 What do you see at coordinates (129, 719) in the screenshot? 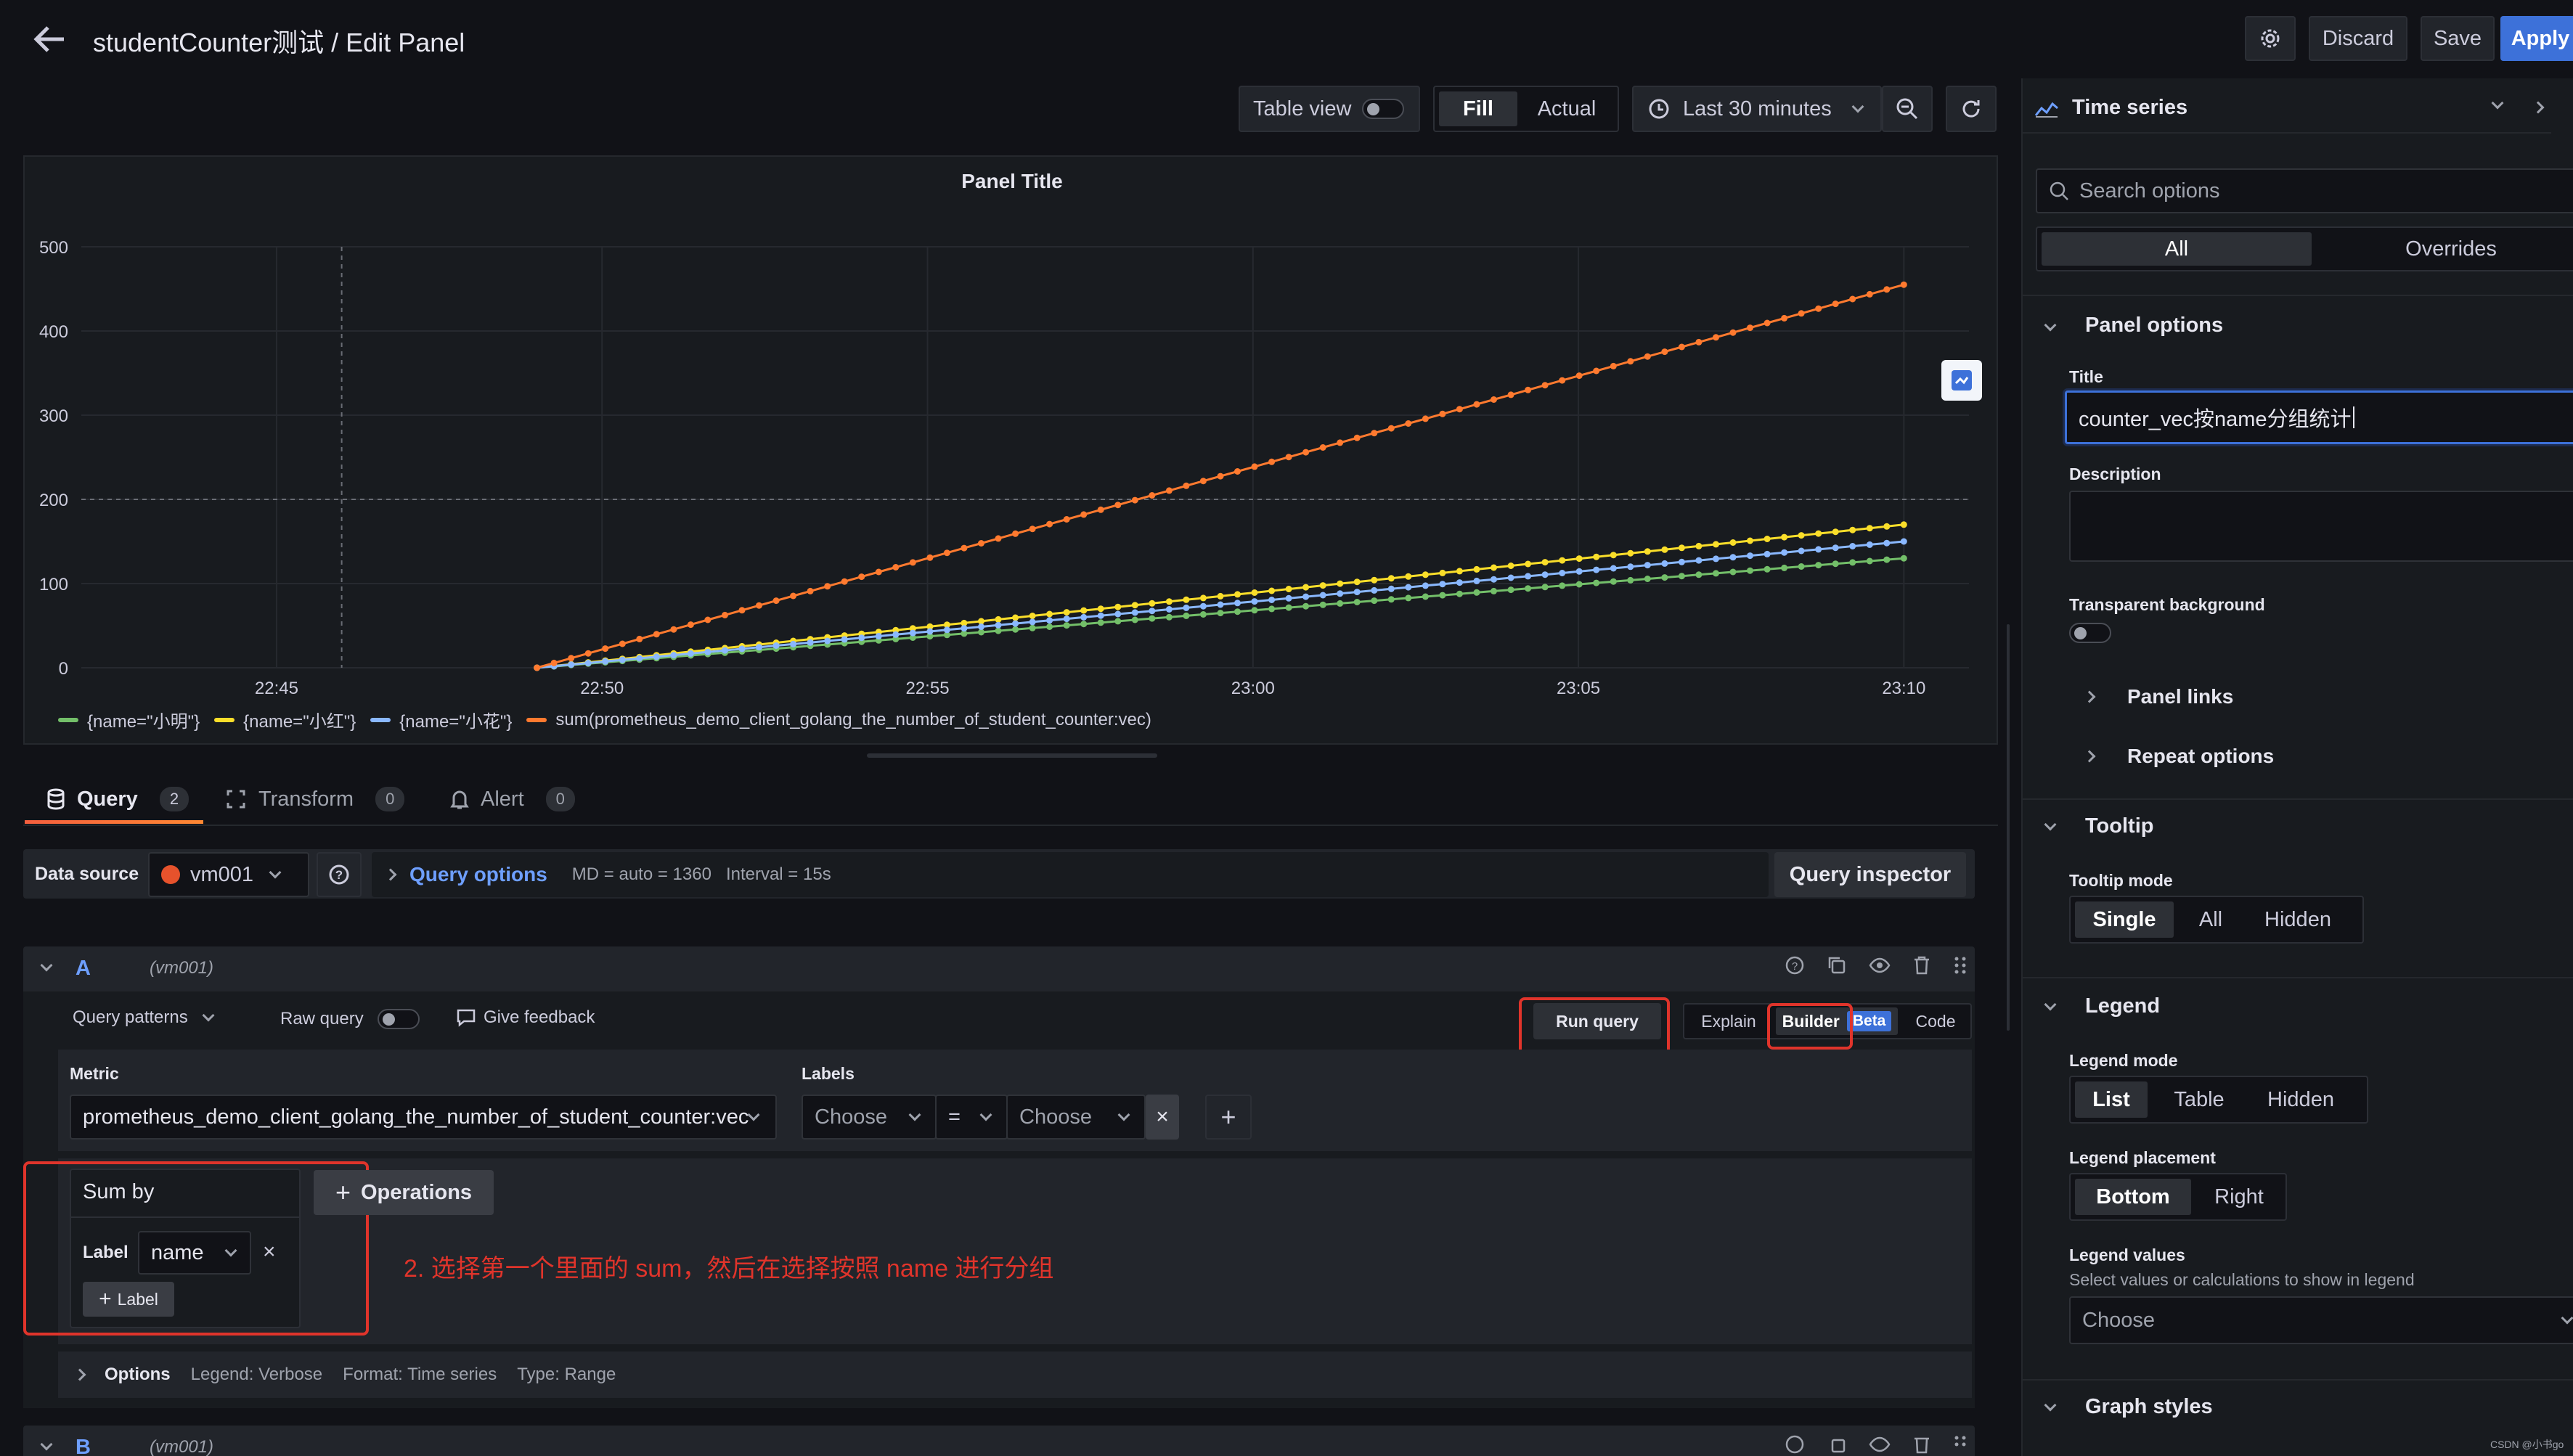
I see `legend-item: {name="小明"}` at bounding box center [129, 719].